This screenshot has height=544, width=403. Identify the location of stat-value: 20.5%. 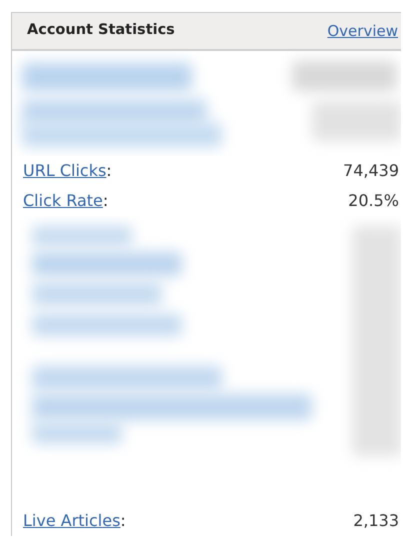
(373, 201).